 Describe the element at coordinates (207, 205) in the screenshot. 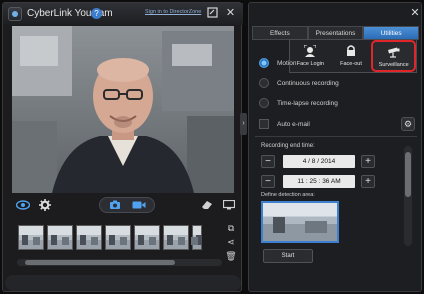

I see `eraser-icon` at that location.